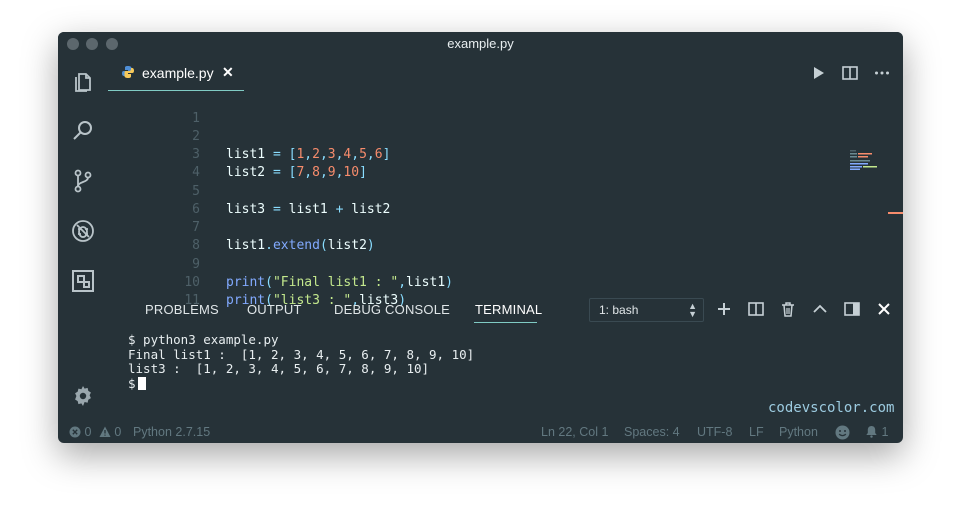 The image size is (960, 525). I want to click on close-panel-icon, so click(884, 309).